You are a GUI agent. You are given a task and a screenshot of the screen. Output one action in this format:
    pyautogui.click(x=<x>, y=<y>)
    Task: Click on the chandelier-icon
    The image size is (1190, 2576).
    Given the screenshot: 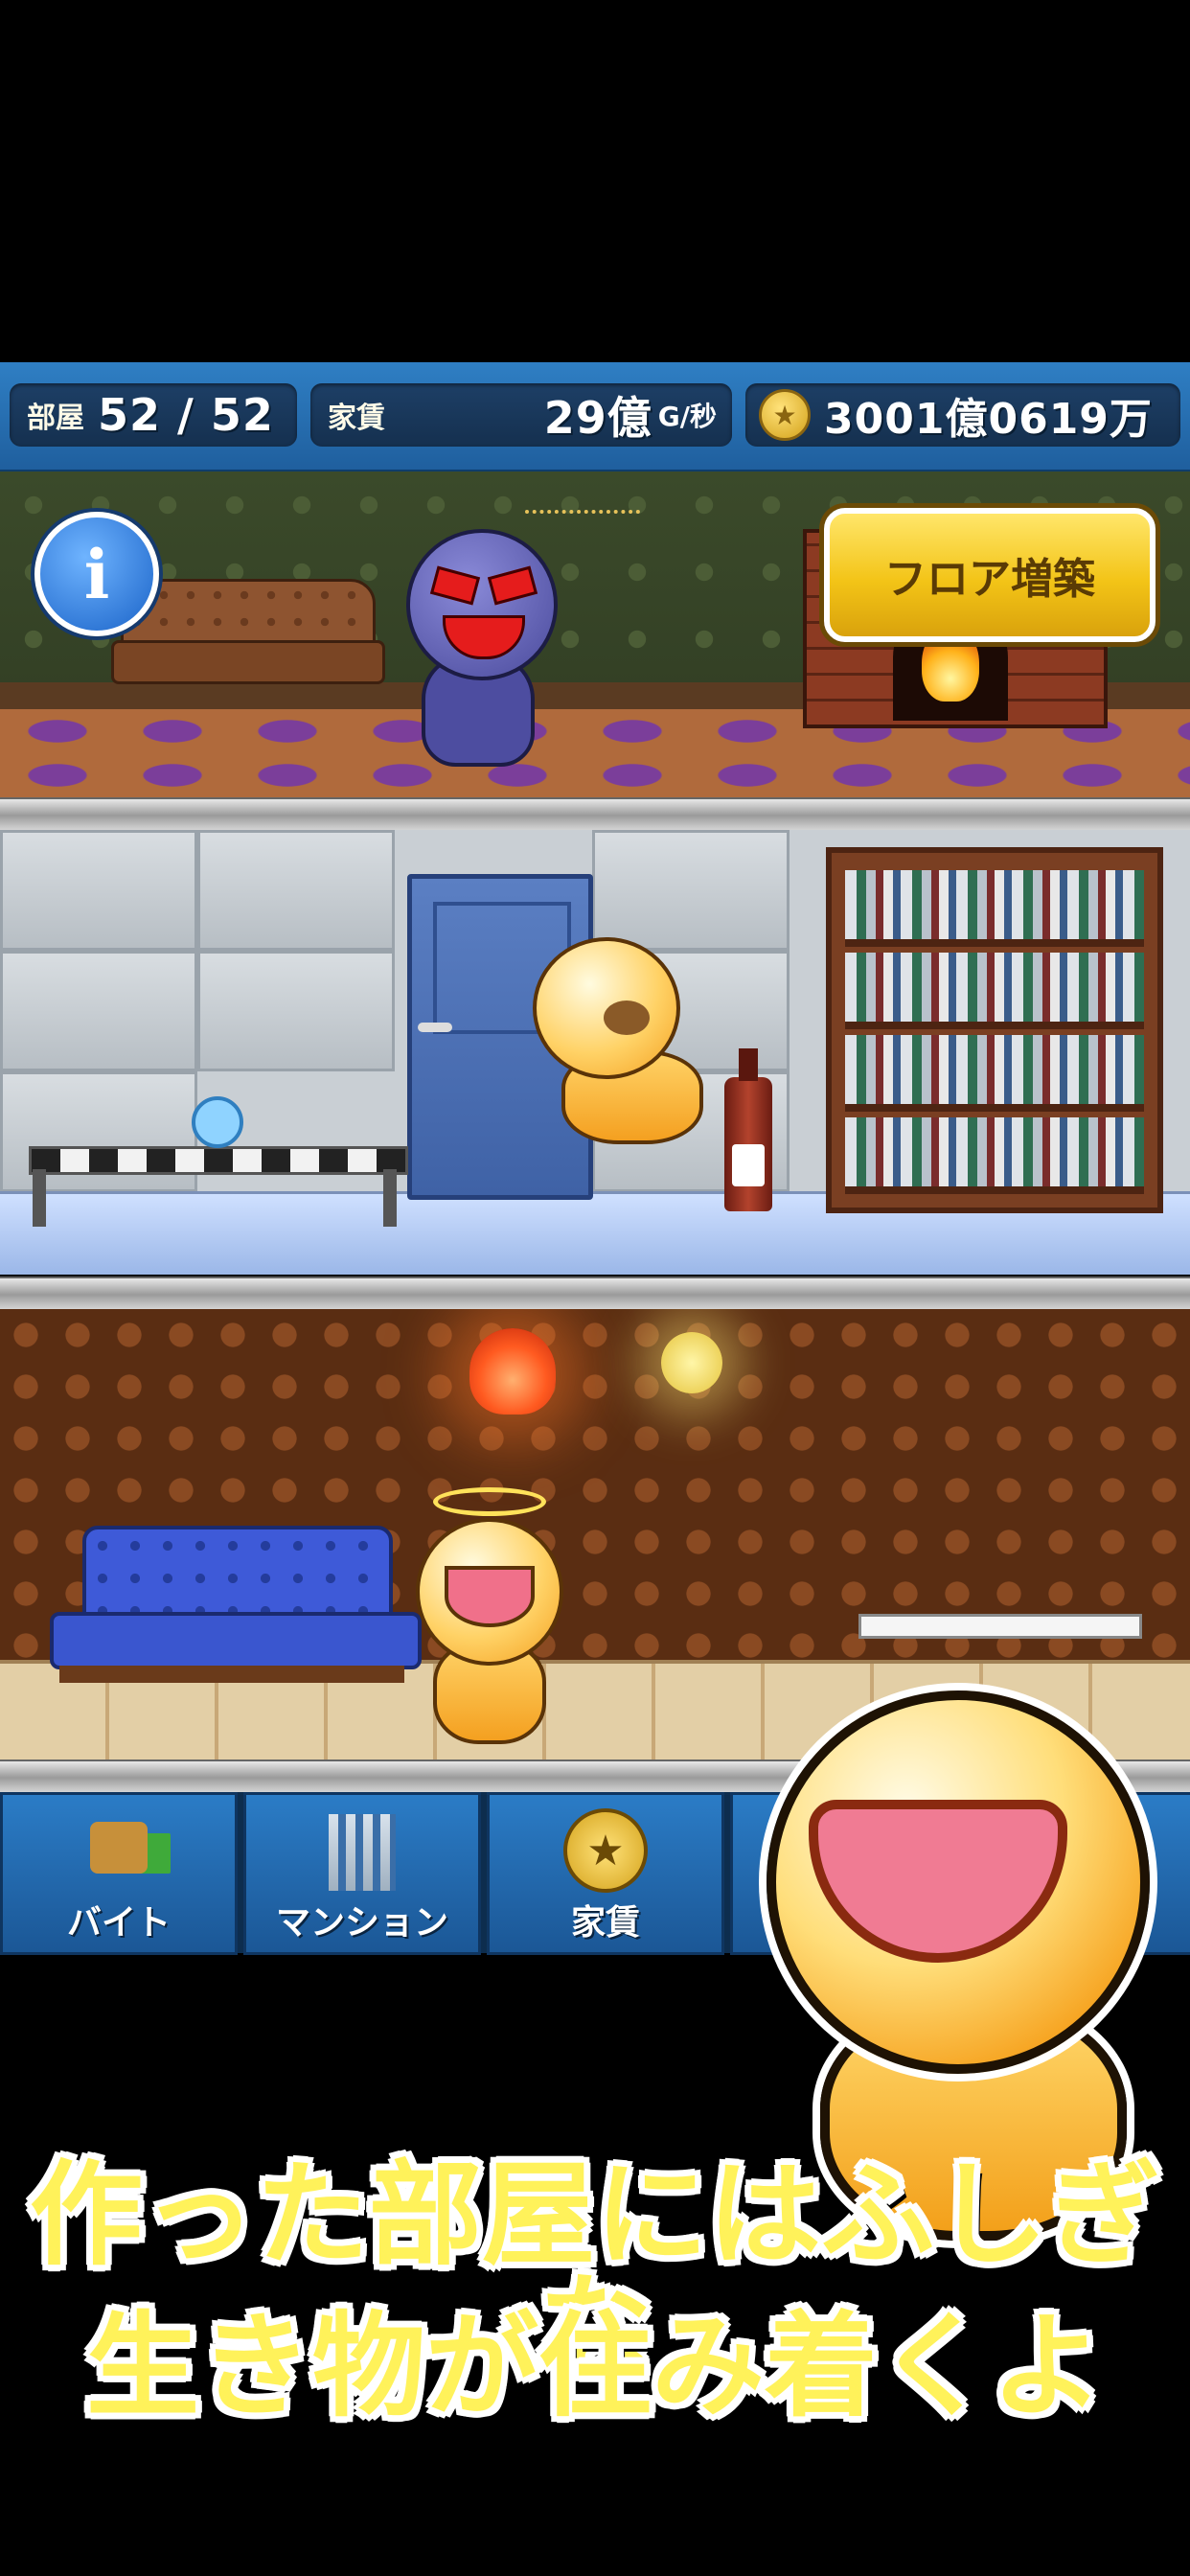 What is the action you would take?
    pyautogui.click(x=583, y=493)
    